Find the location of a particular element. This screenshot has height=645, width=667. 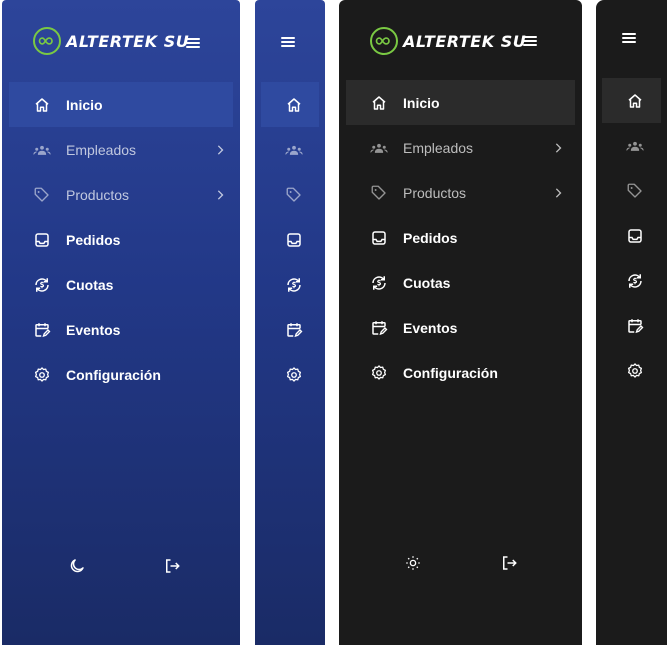

sun-icon is located at coordinates (413, 563).